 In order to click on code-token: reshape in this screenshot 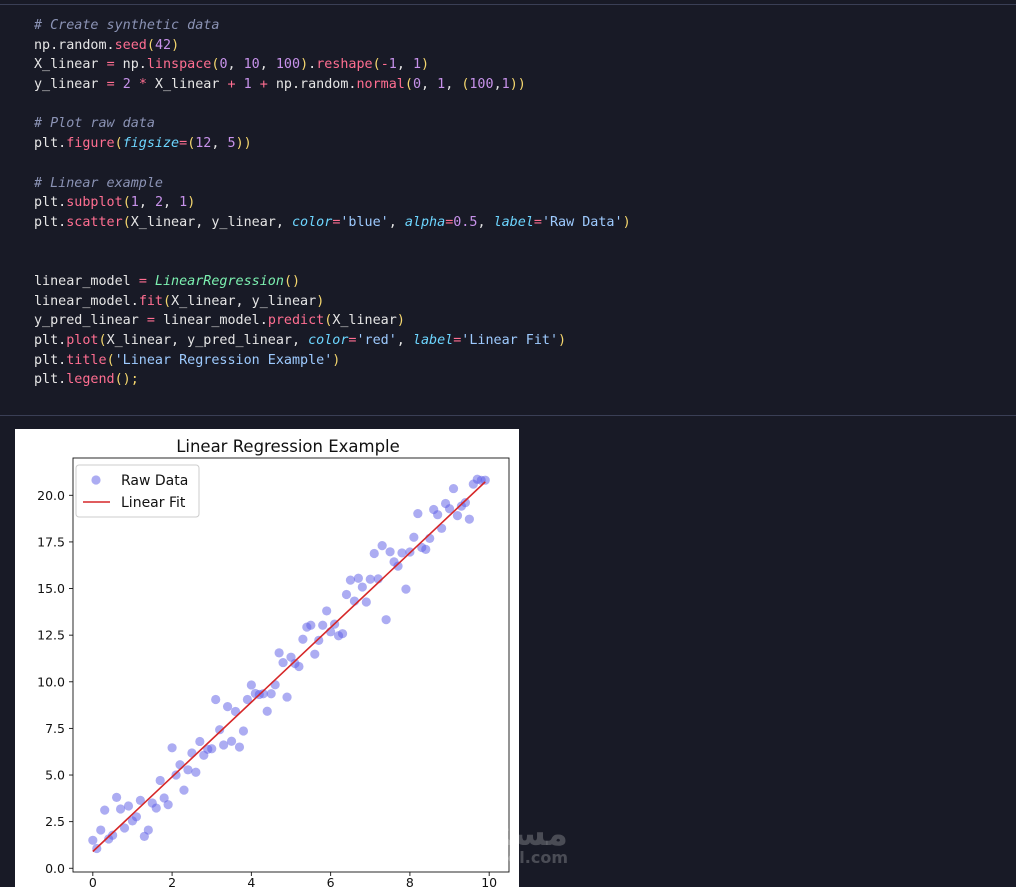, I will do `click(344, 65)`.